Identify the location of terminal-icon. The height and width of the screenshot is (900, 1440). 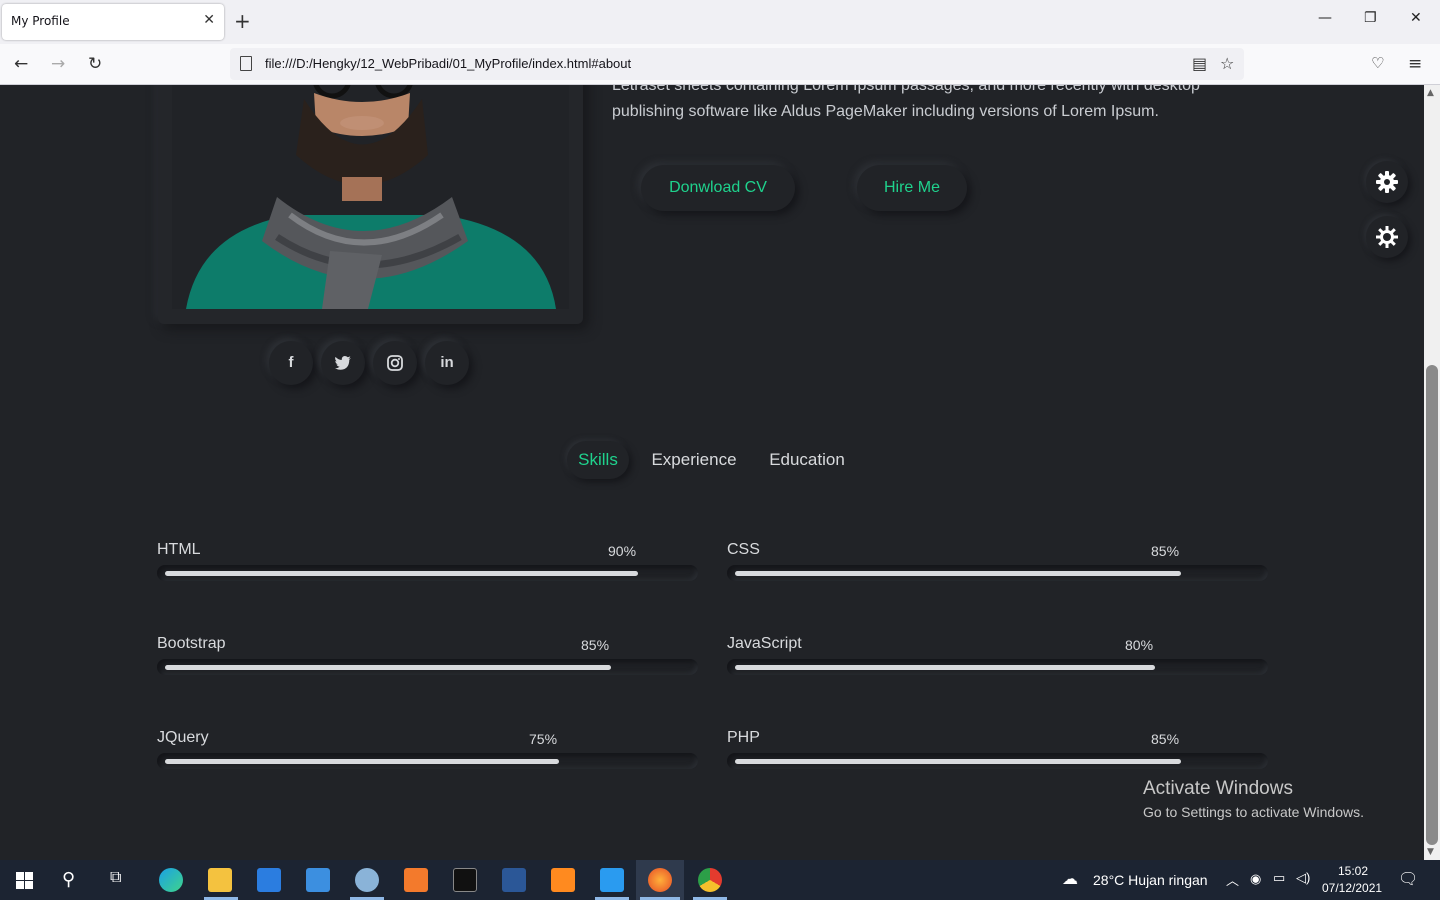
(465, 880).